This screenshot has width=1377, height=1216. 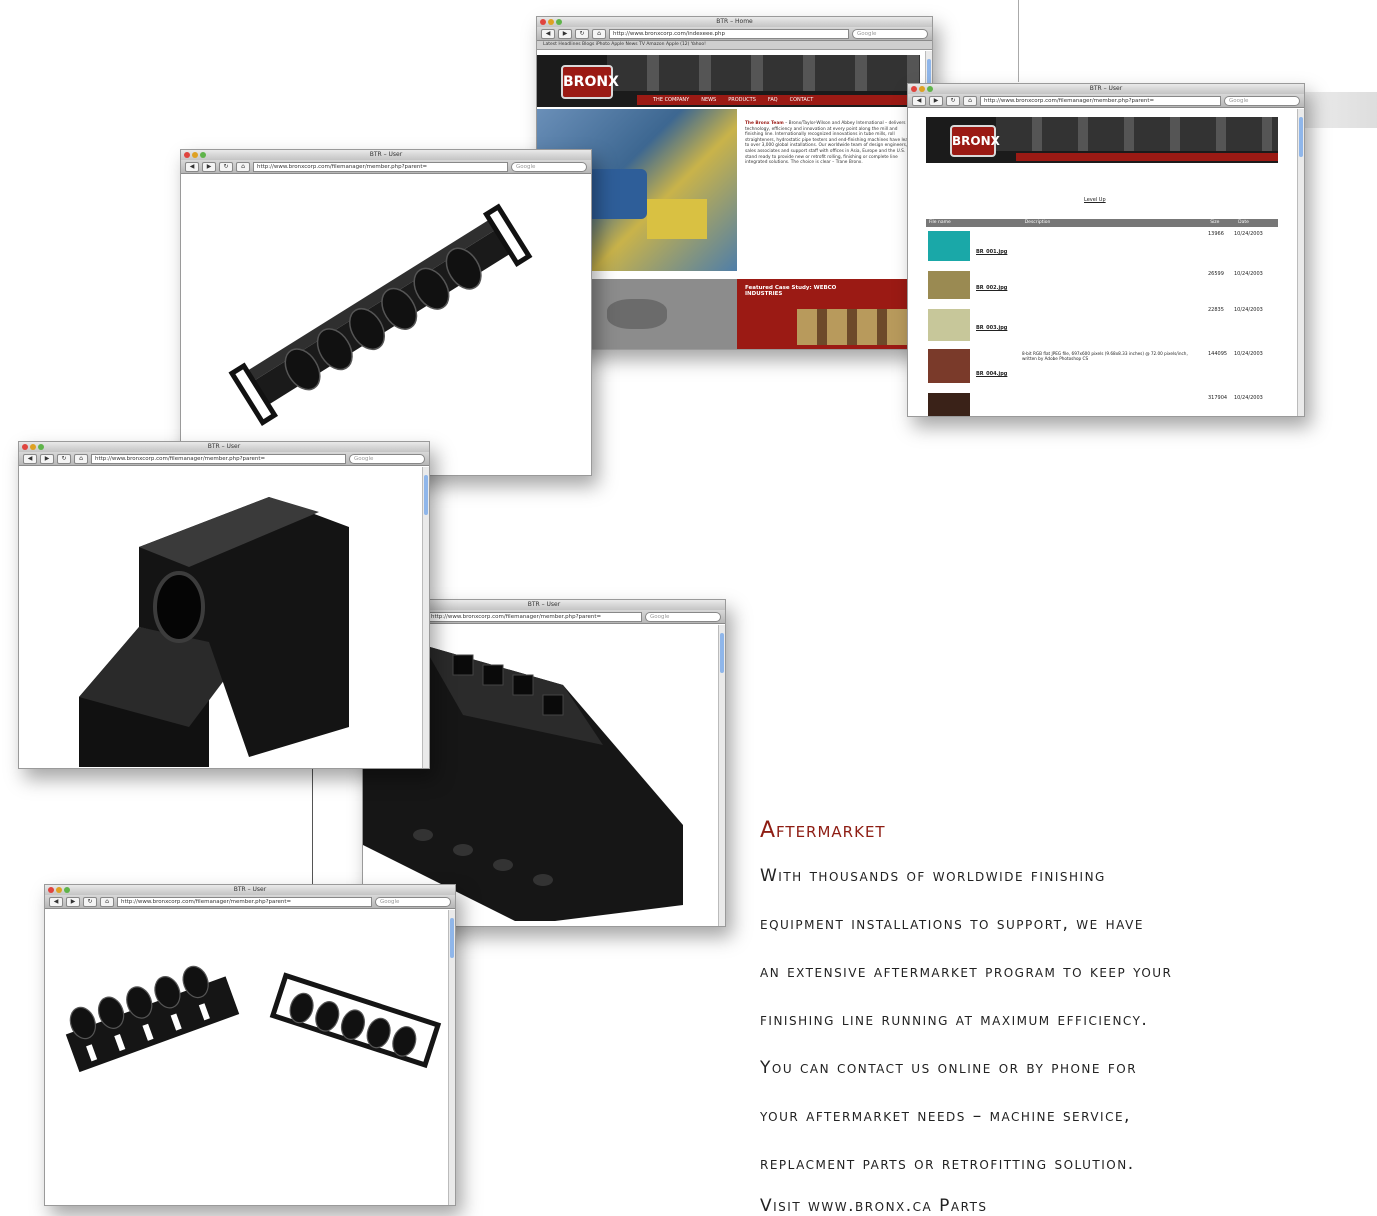 I want to click on window-title: BTR – Home, so click(x=734, y=21).